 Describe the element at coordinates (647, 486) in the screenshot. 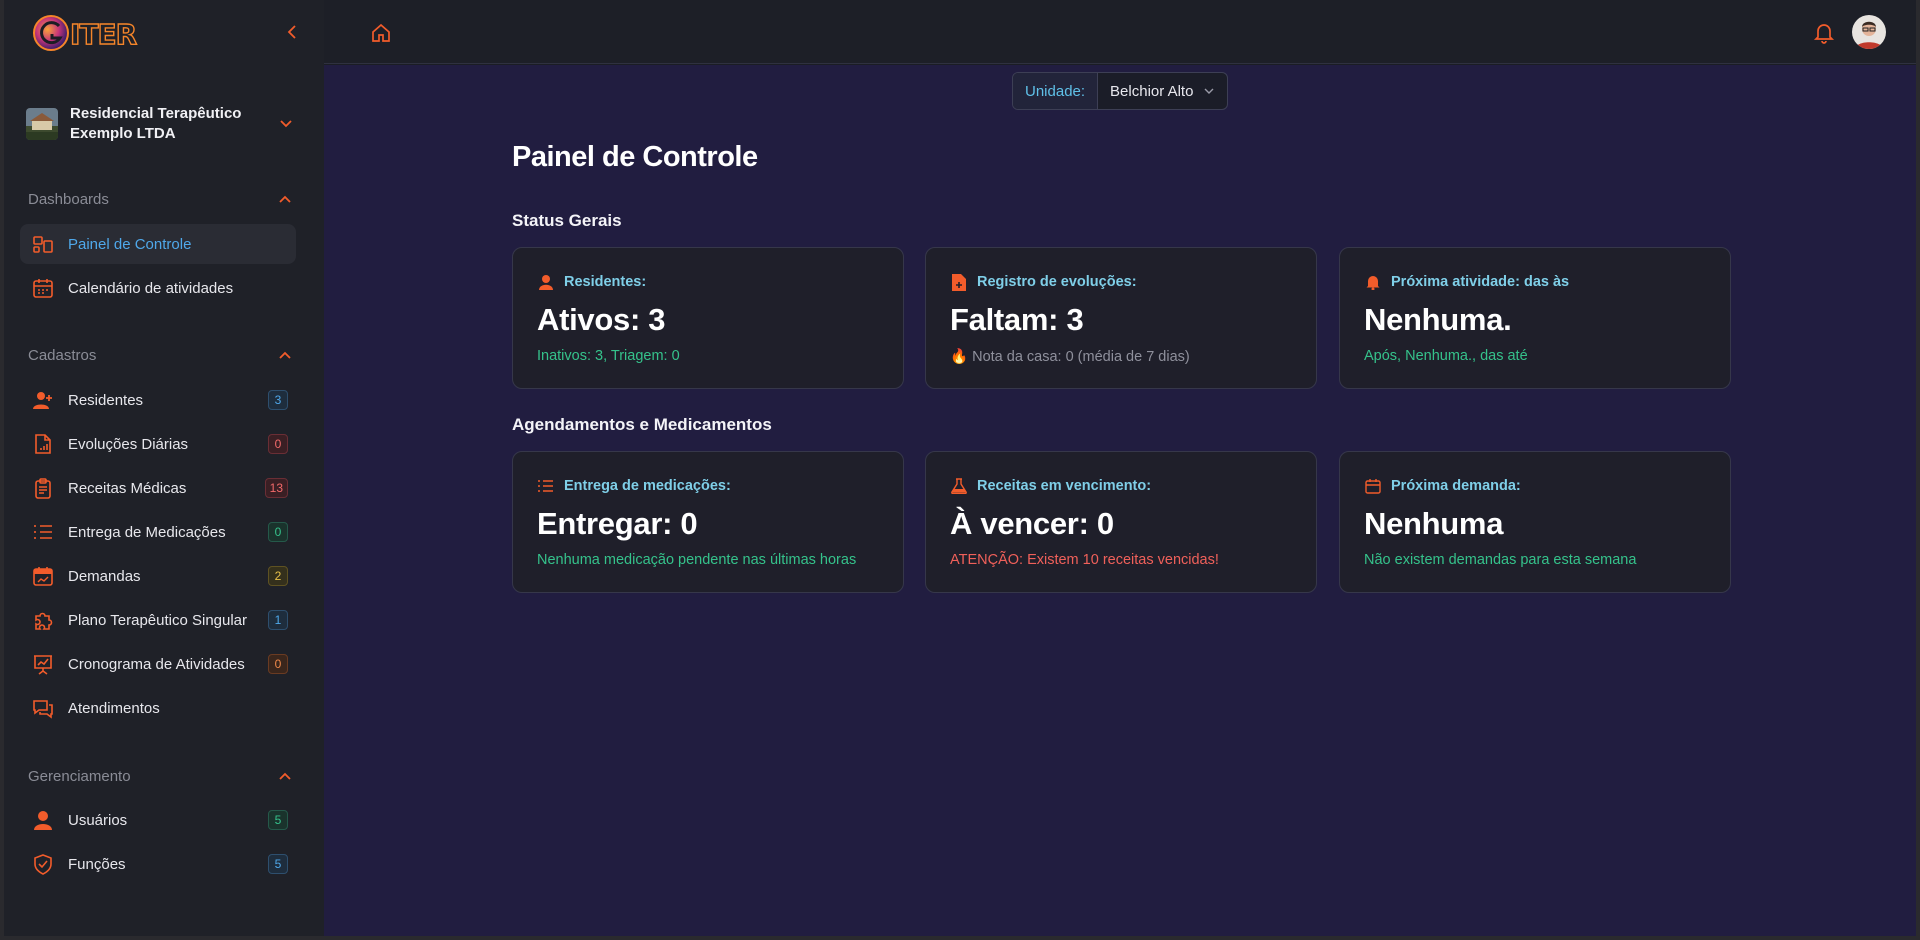

I see `card-title-text: Entrega de medicações:` at that location.